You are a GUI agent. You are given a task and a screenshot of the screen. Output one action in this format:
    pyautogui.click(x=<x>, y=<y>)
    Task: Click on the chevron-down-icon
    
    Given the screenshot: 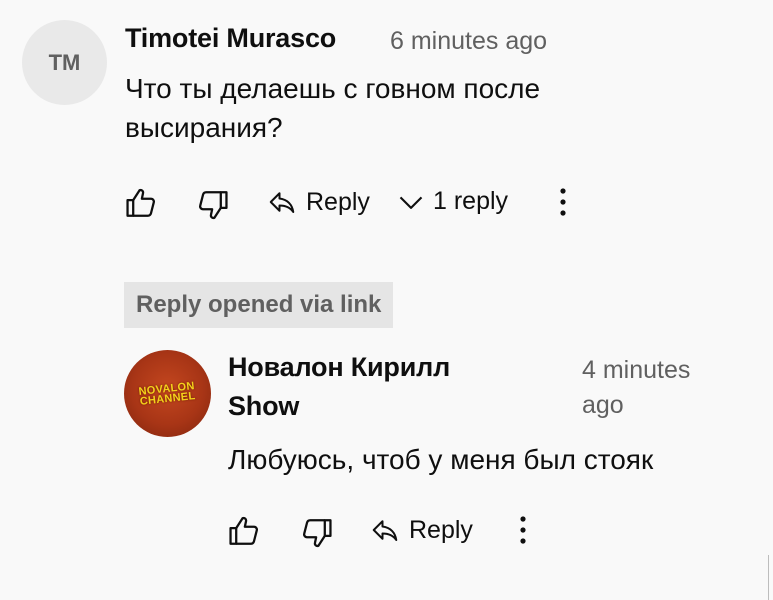 What is the action you would take?
    pyautogui.click(x=411, y=202)
    